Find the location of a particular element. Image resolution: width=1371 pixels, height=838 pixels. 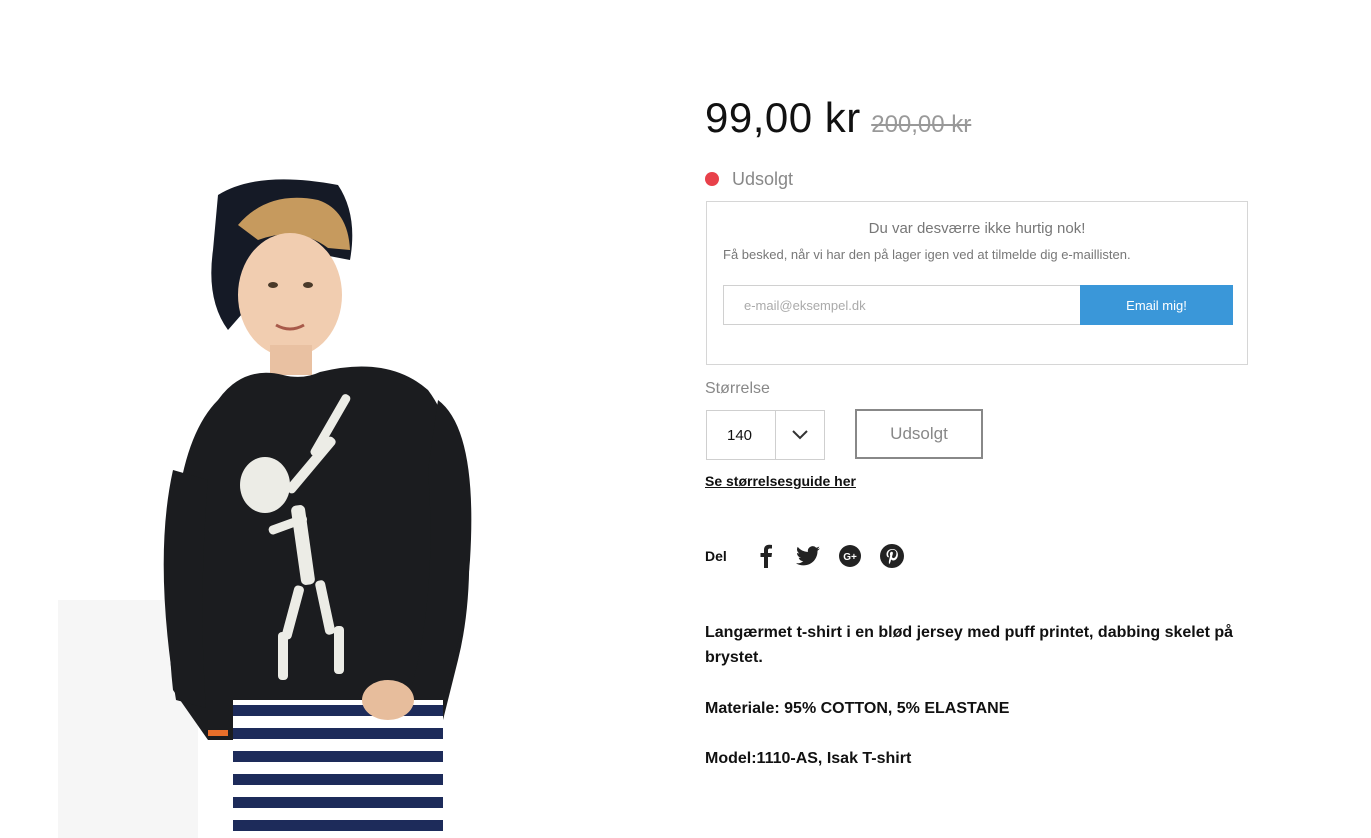

share-row: Del G+ is located at coordinates (809, 556).